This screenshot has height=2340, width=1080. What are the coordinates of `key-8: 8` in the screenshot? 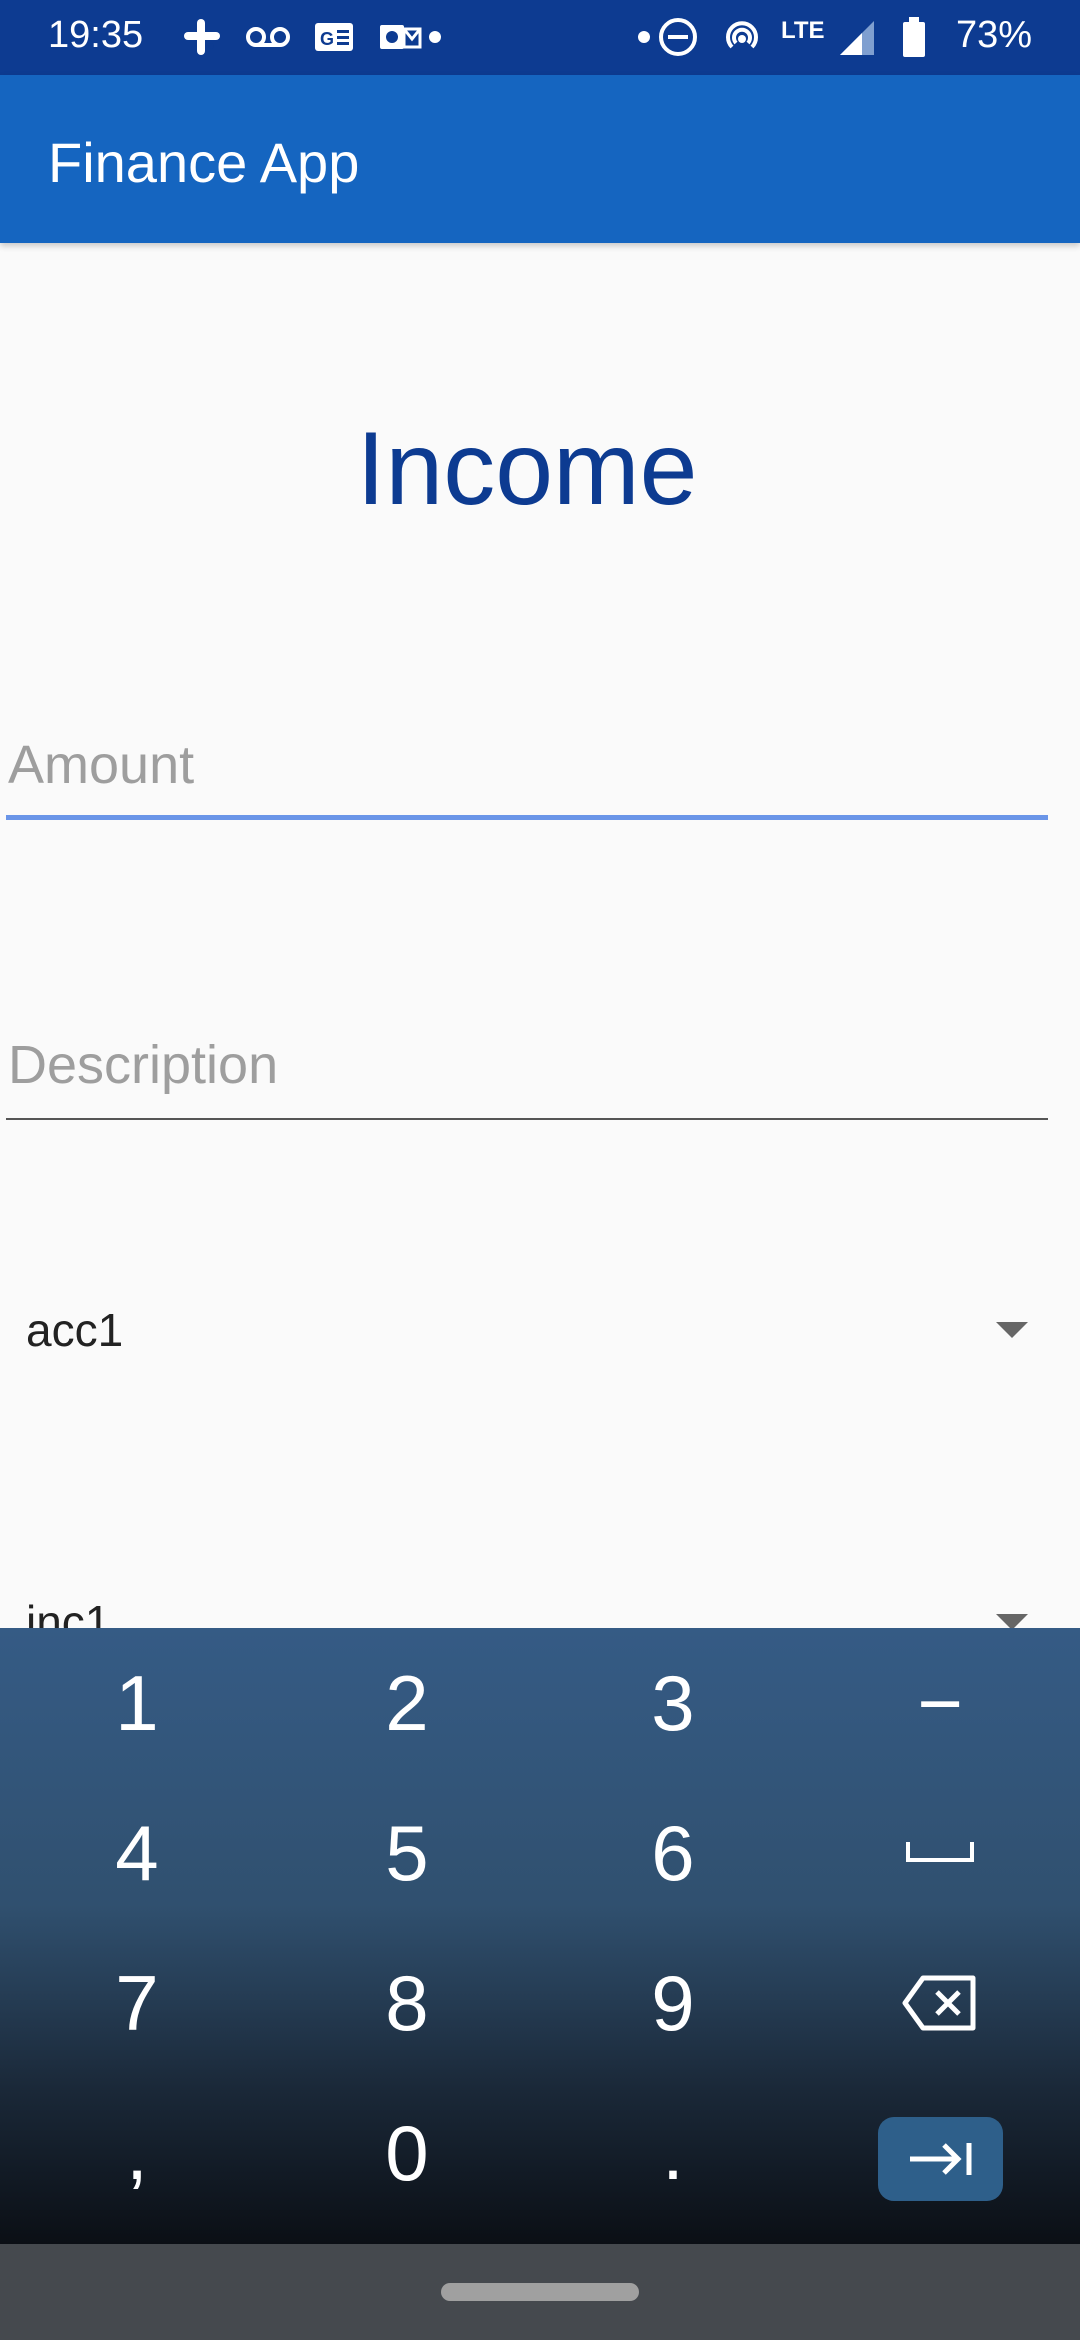 It's located at (407, 2003).